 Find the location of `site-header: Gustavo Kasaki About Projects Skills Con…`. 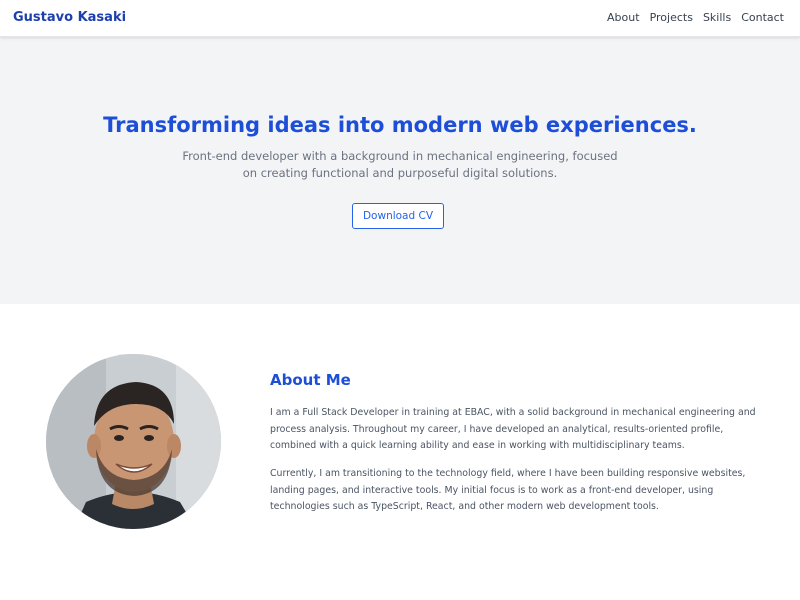

site-header: Gustavo Kasaki About Projects Skills Con… is located at coordinates (400, 18).